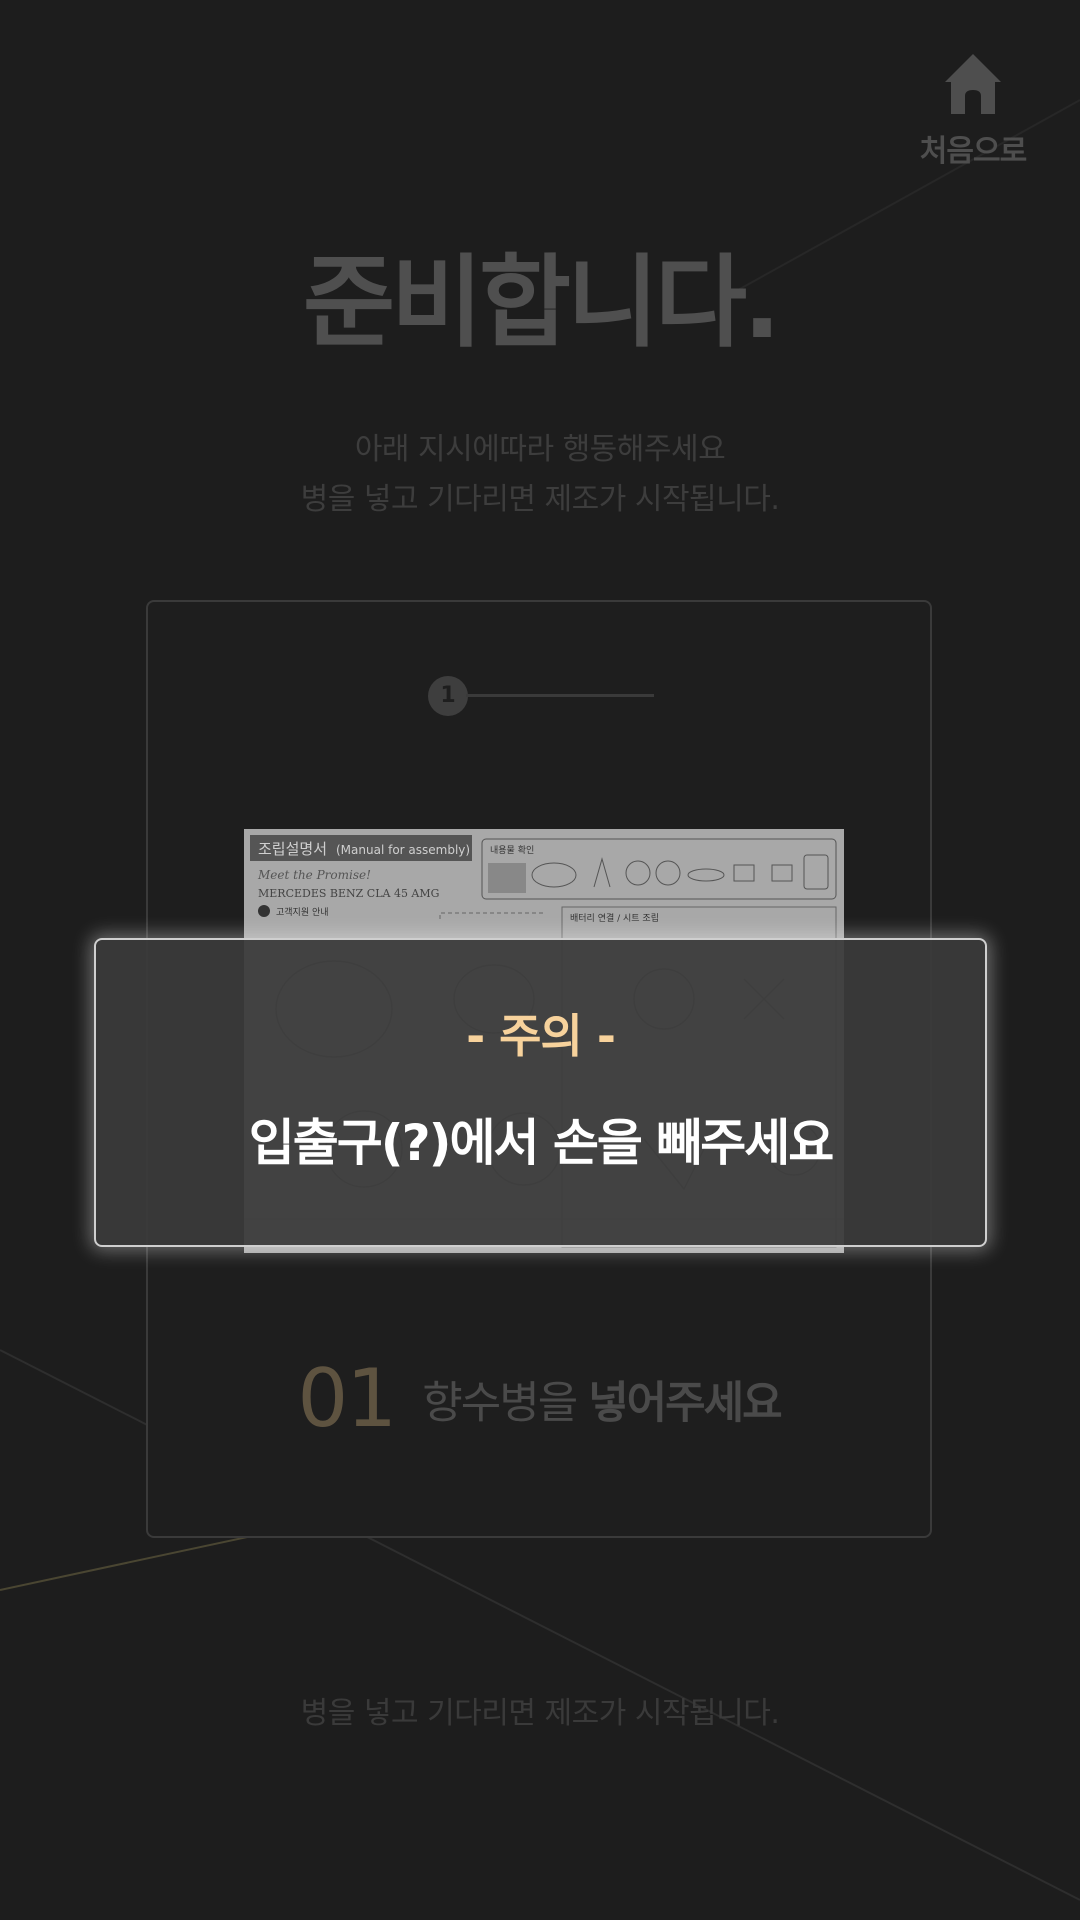  Describe the element at coordinates (685, 1403) in the screenshot. I see `step-text-bold: 넣어주세요` at that location.